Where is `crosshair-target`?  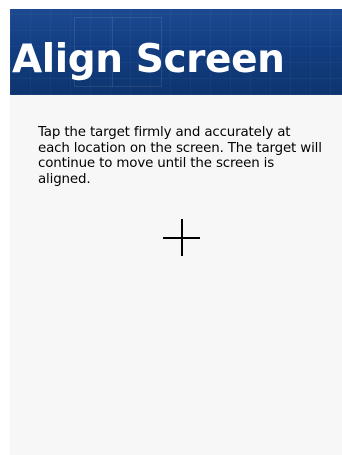
crosshair-target is located at coordinates (181, 237).